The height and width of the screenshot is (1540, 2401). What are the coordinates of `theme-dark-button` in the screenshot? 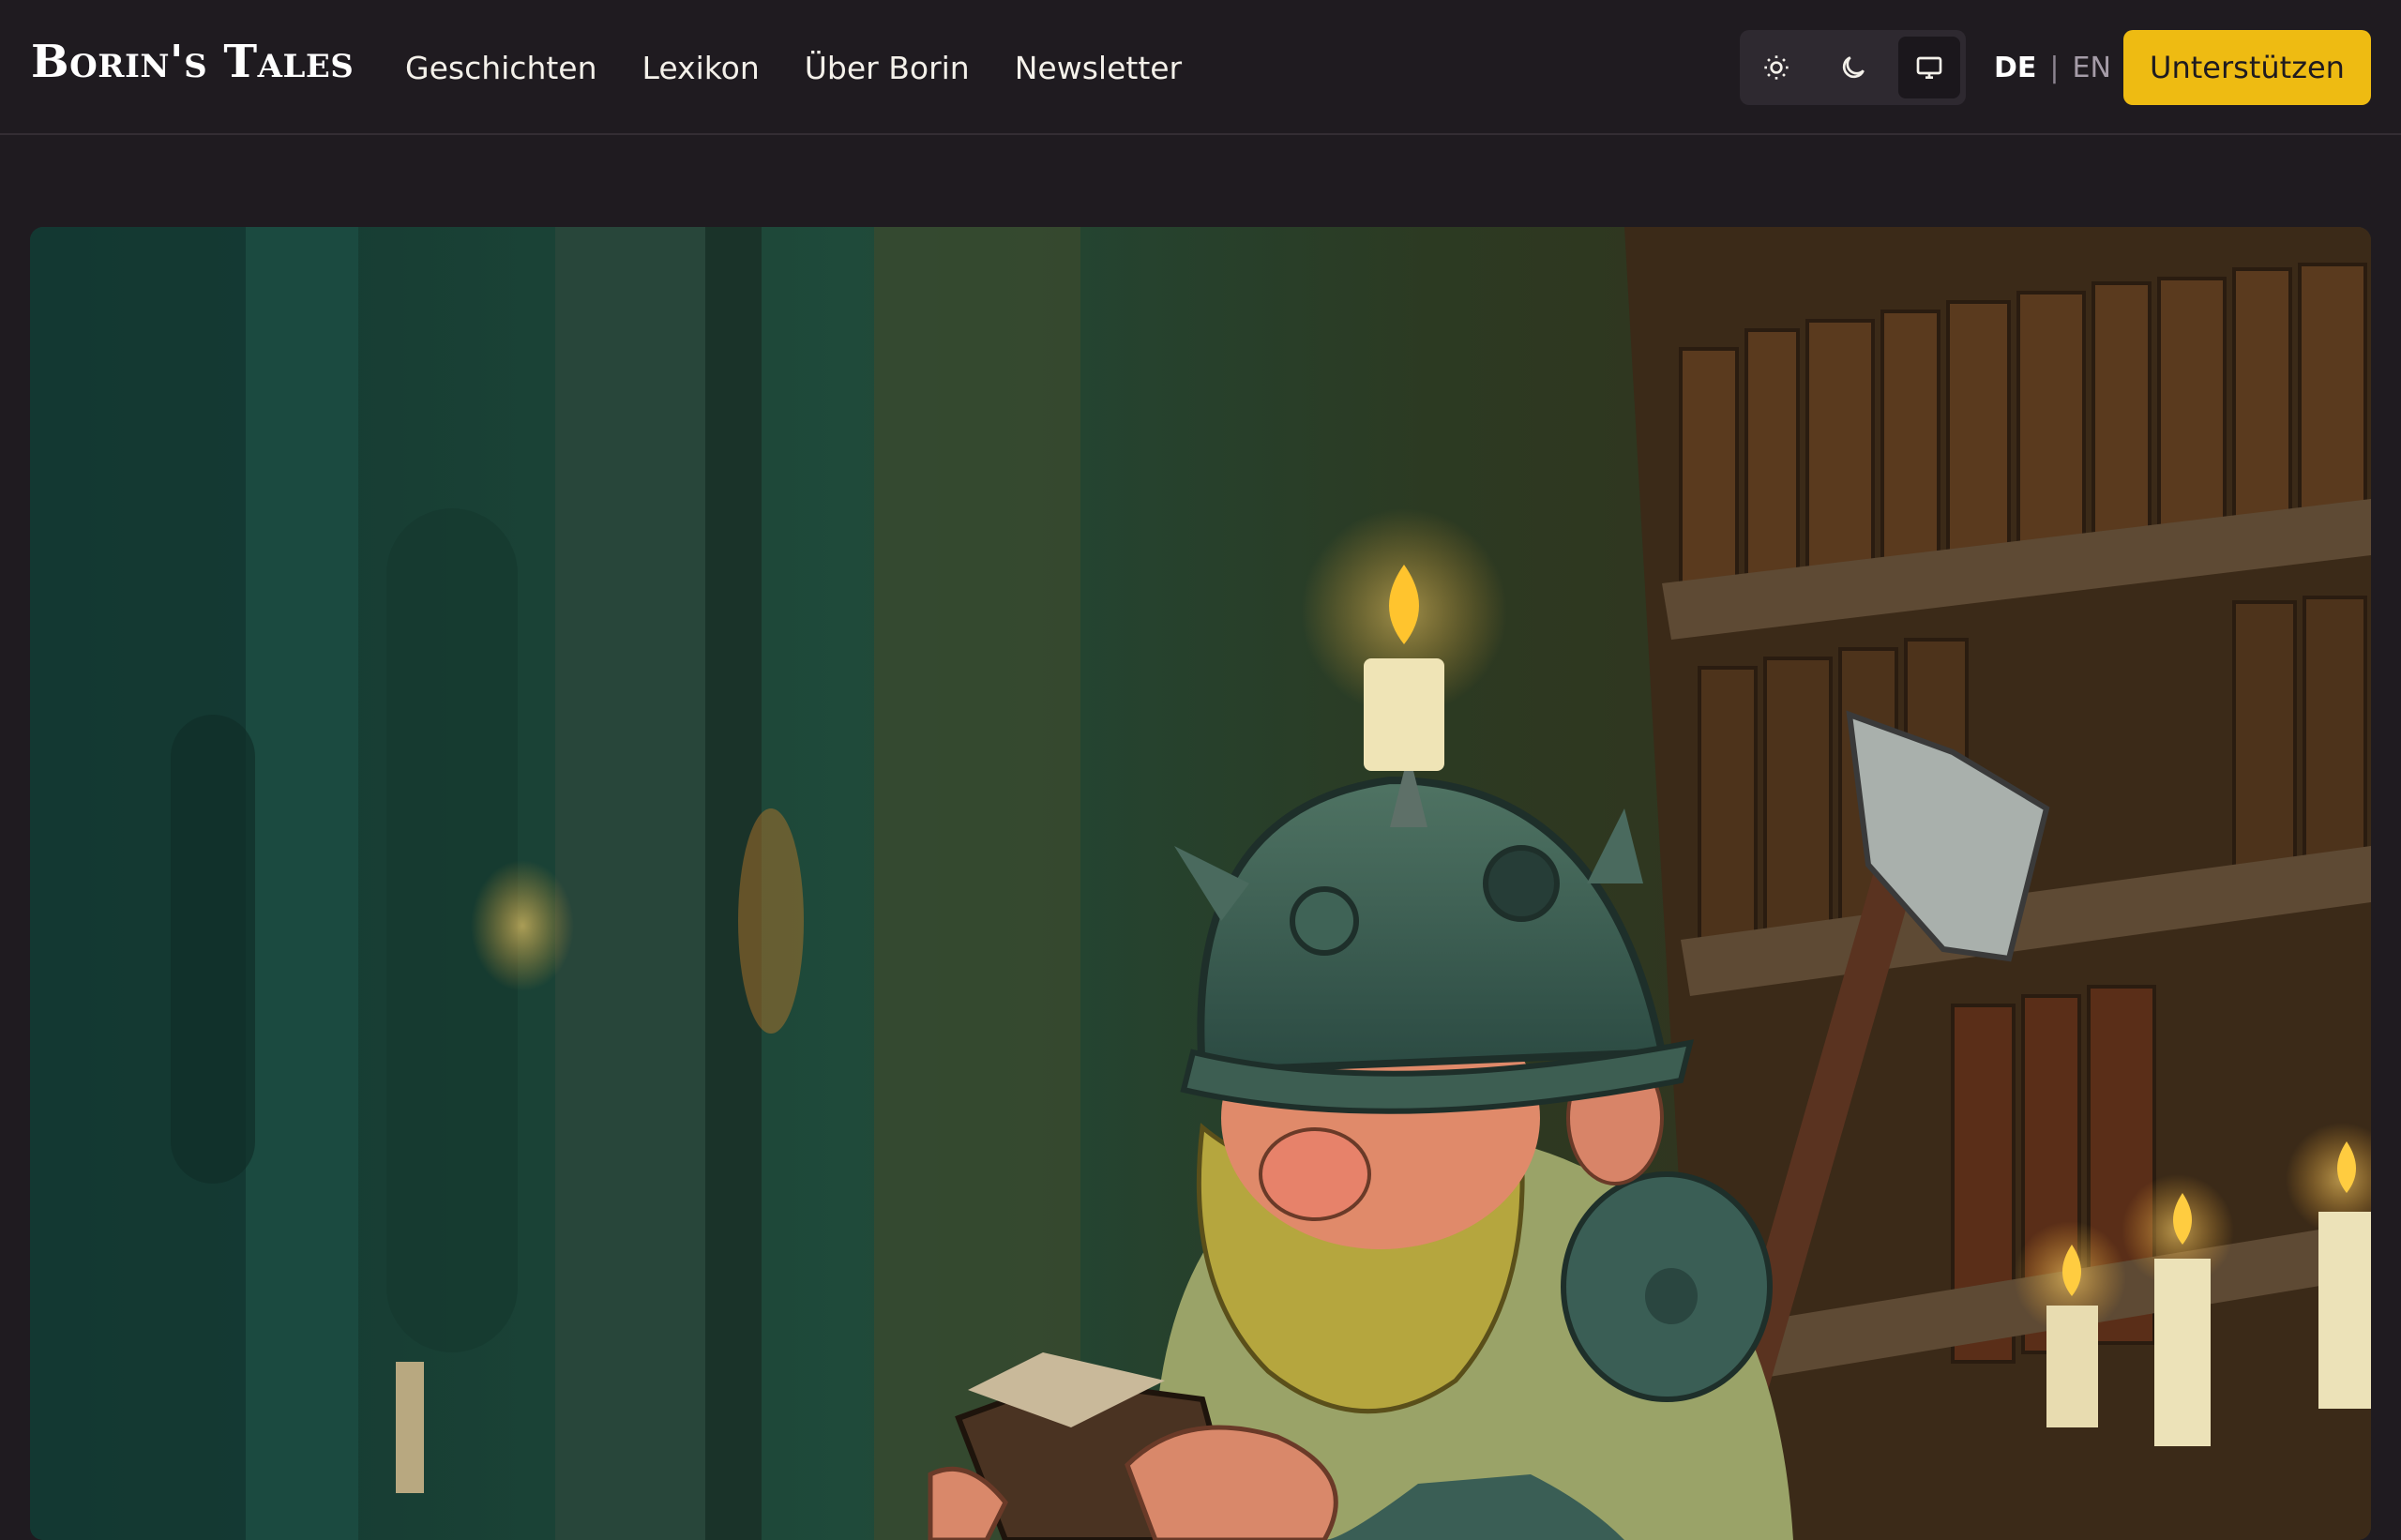 It's located at (1853, 67).